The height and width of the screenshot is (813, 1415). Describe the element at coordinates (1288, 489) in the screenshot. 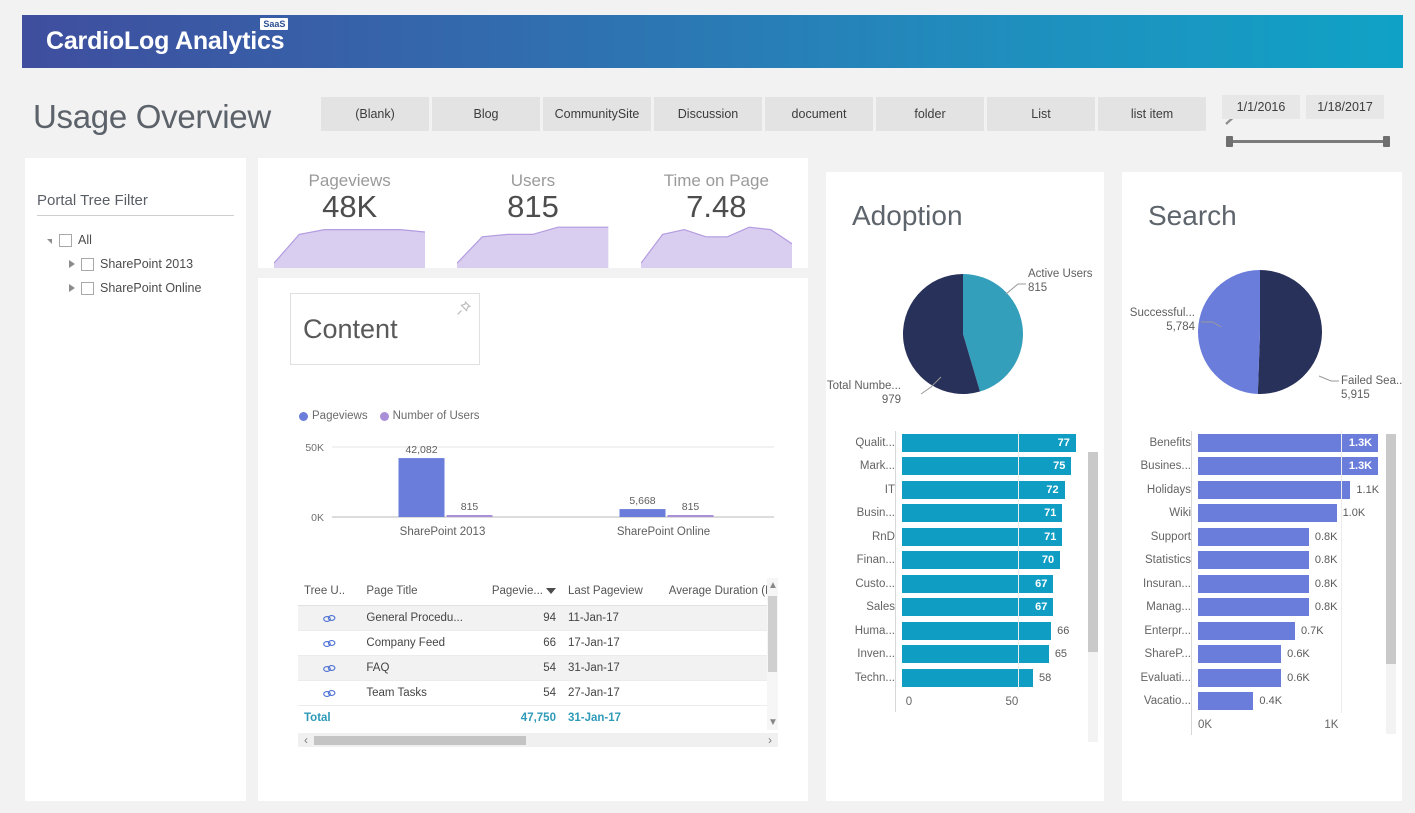

I see `bar-fill: 1.1K` at that location.